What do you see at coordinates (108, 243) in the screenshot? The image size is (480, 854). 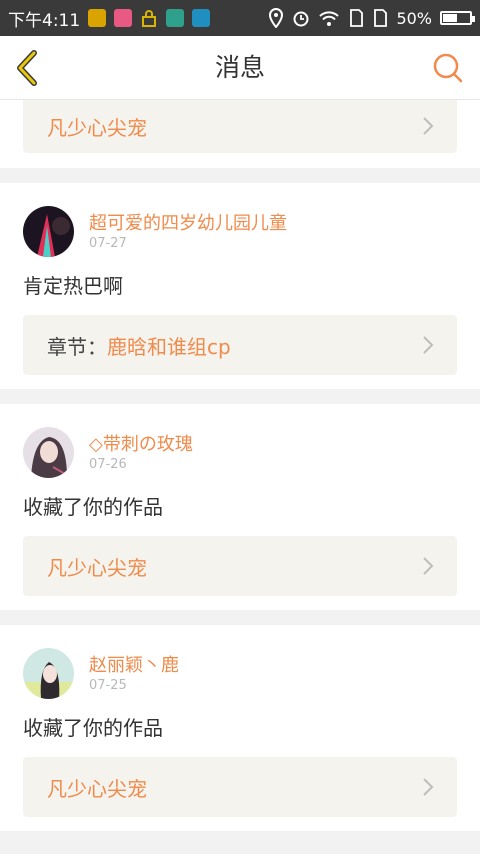 I see `notification-date: 07-27` at bounding box center [108, 243].